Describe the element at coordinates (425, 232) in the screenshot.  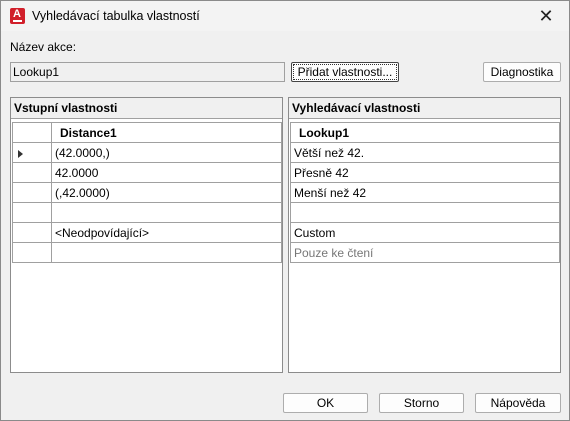
I see `lookup-custom-cell: Custom` at that location.